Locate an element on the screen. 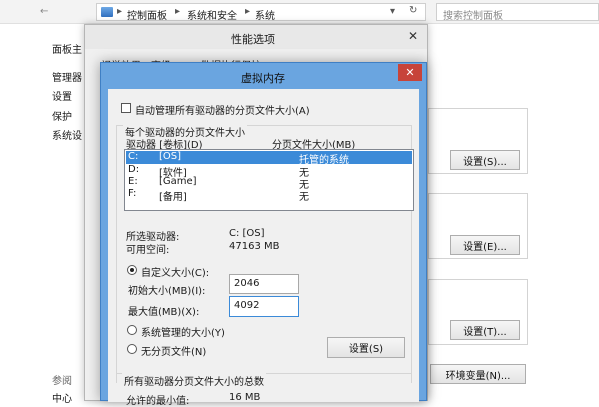  no-paging-label: 无分页文件(N) is located at coordinates (173, 350).